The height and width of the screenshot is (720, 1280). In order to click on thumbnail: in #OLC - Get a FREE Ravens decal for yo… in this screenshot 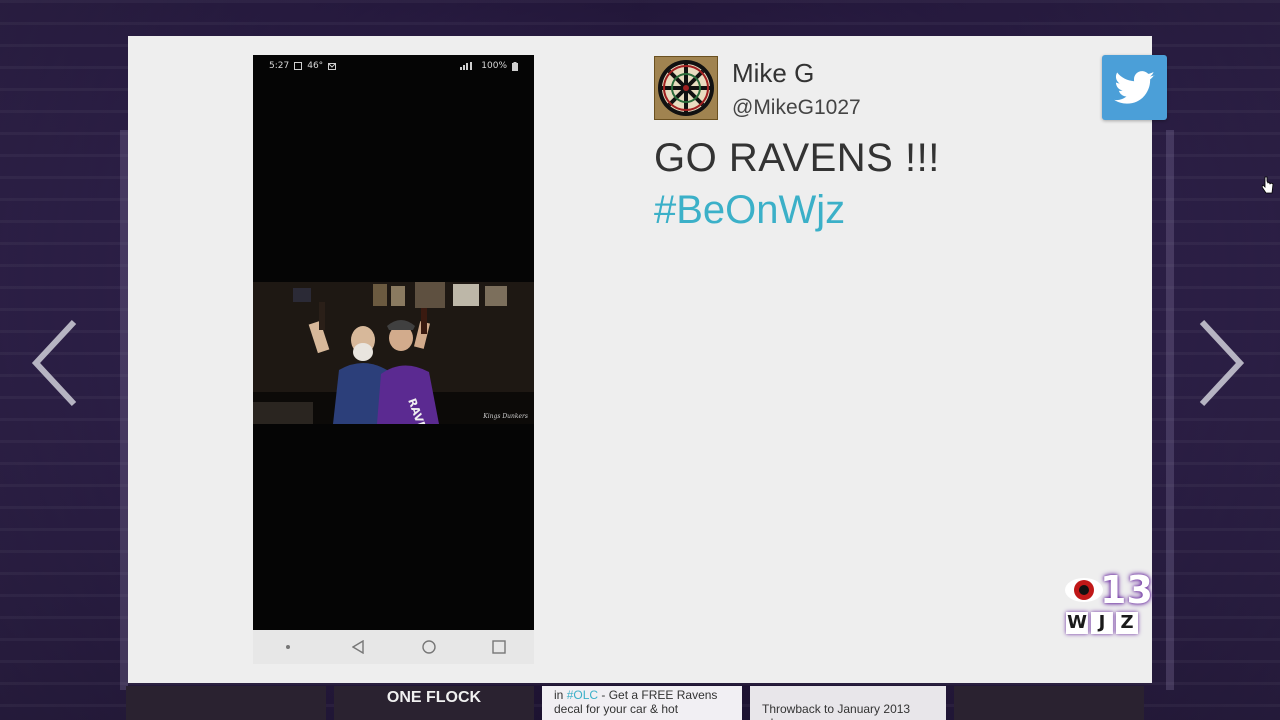, I will do `click(642, 703)`.